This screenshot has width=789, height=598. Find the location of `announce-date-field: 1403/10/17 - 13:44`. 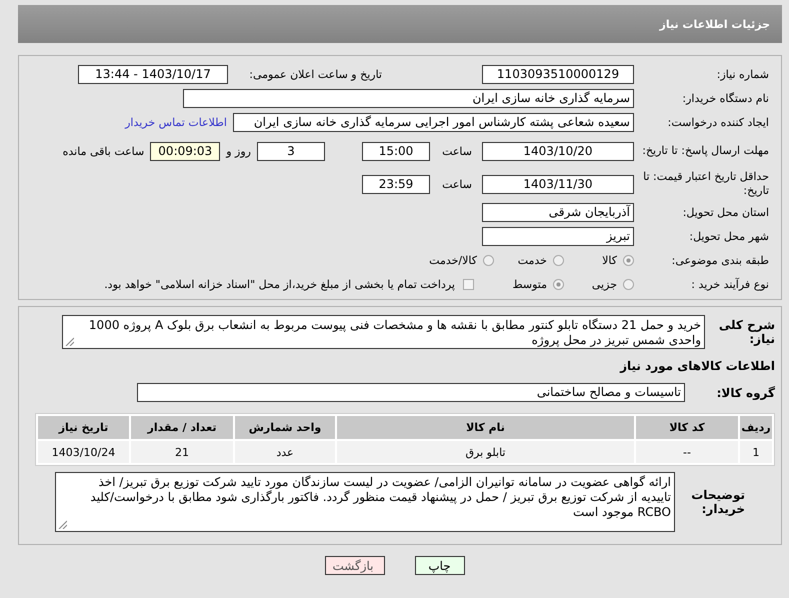

announce-date-field: 1403/10/17 - 13:44 is located at coordinates (153, 74).